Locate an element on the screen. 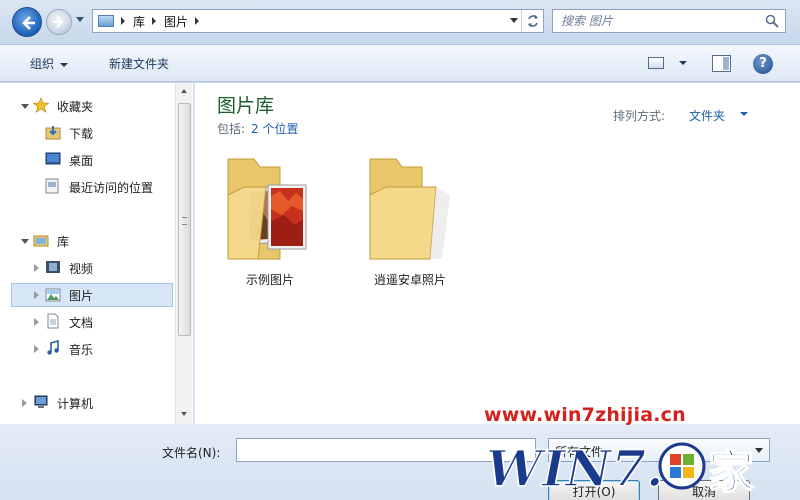 The height and width of the screenshot is (500, 800). folder-label: 示例图片 is located at coordinates (269, 280).